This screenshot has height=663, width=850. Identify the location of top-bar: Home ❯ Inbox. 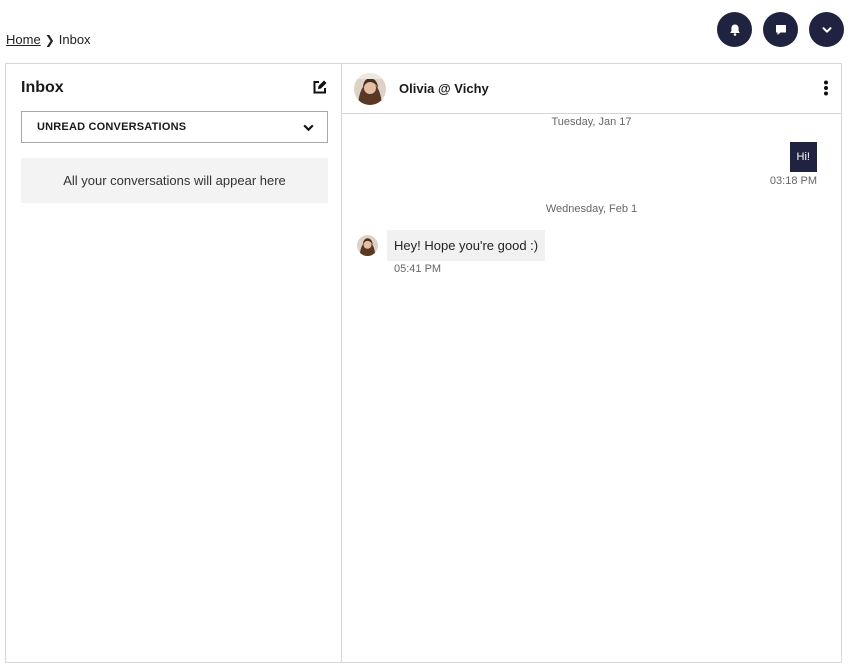
(425, 31).